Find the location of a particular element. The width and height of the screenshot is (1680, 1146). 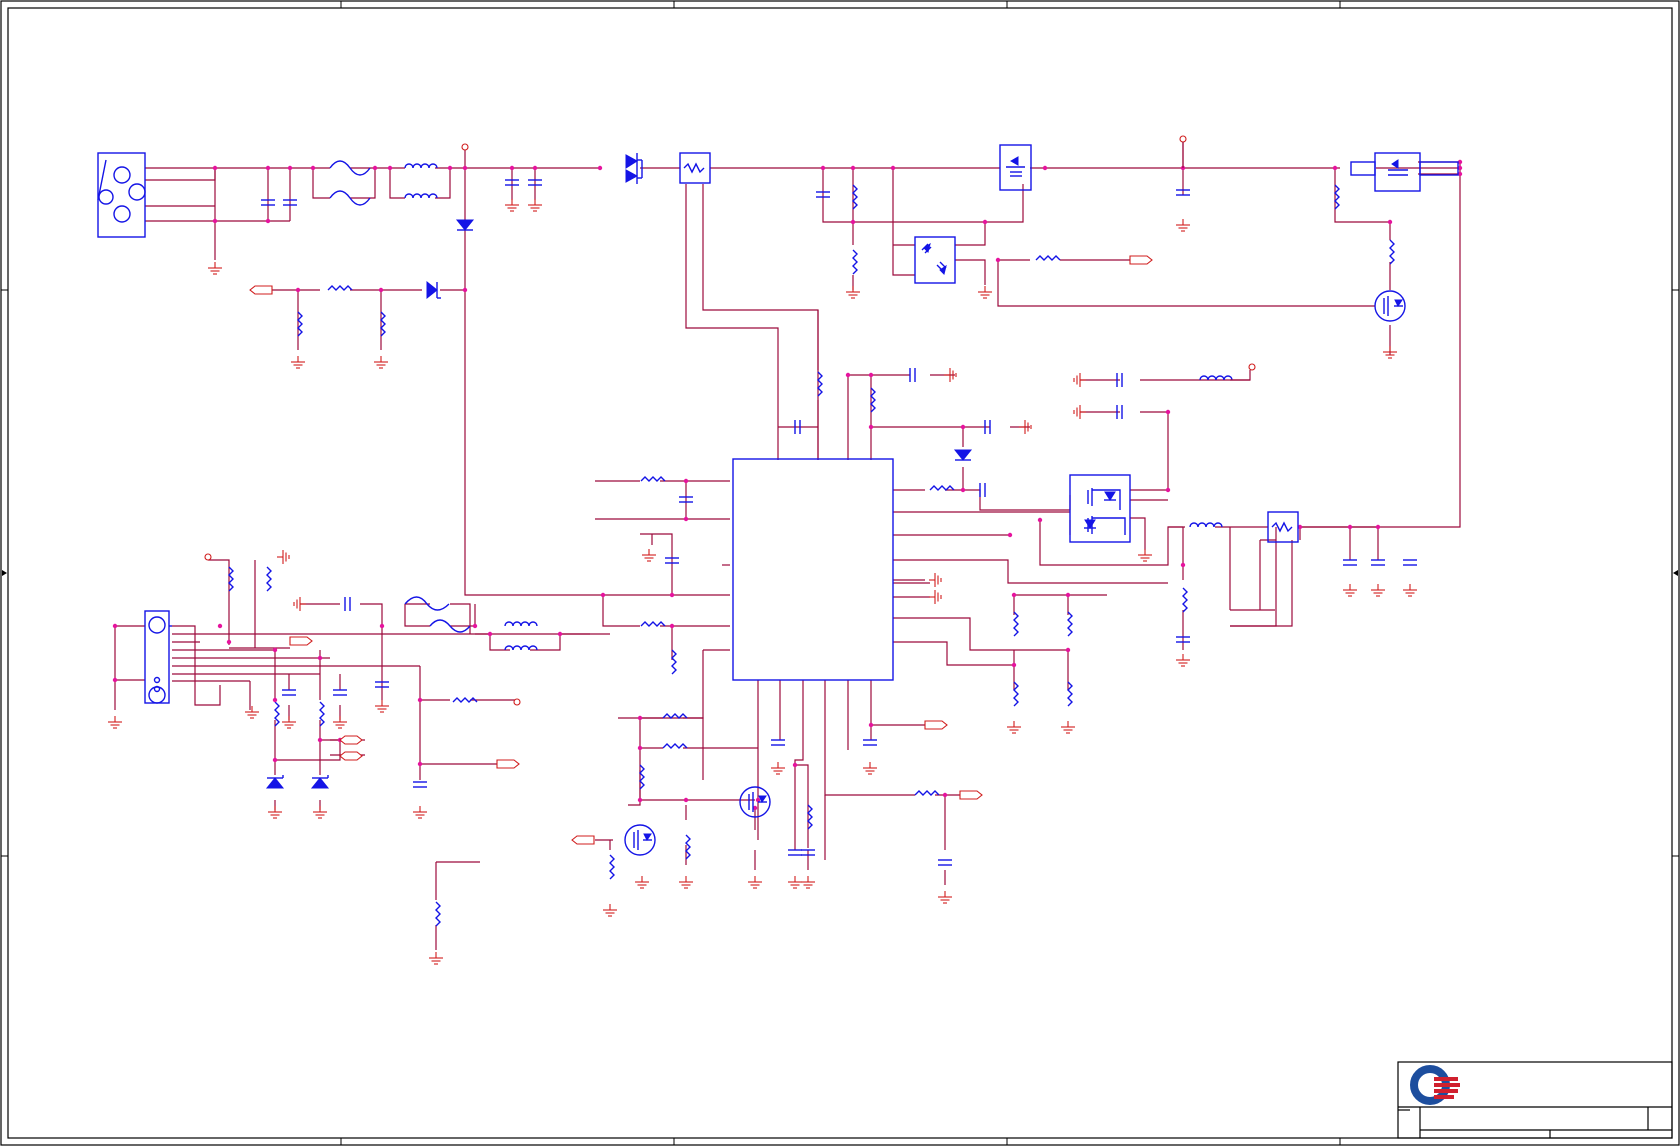

output-load-switch is located at coordinates (1404, 172).